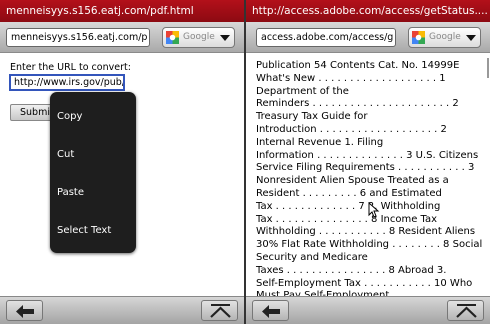 Image resolution: width=490 pixels, height=324 pixels. I want to click on document-line: Nonresident Alien Spouse Treated as a, so click(352, 181).